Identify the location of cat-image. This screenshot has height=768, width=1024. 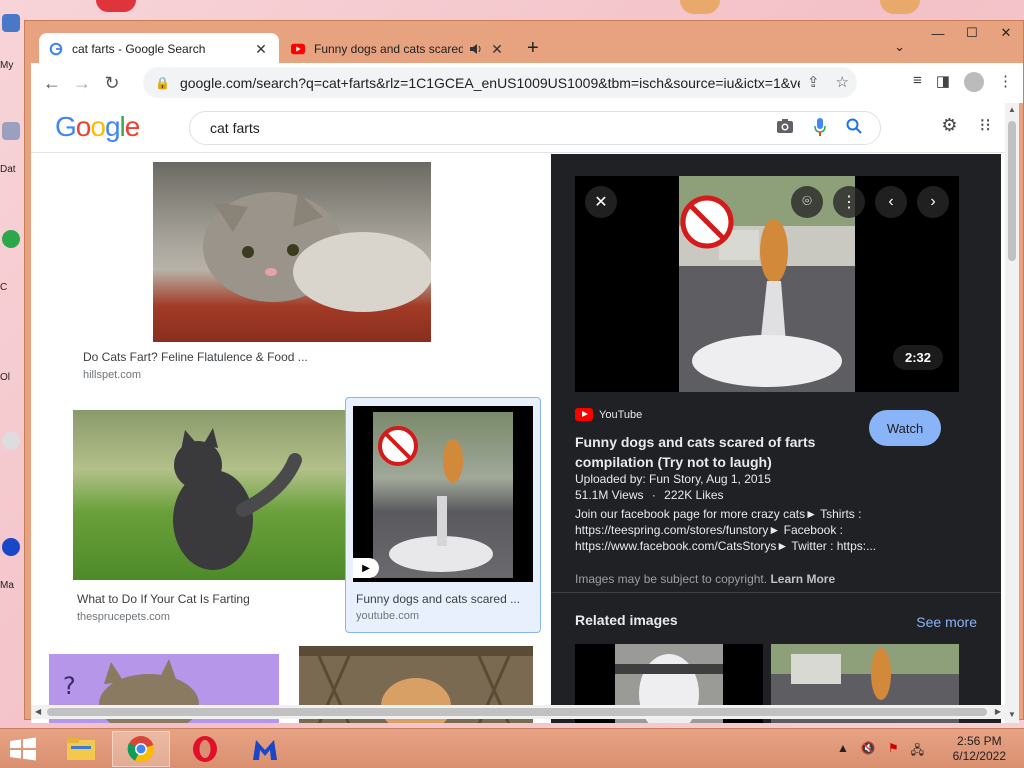
(237, 499).